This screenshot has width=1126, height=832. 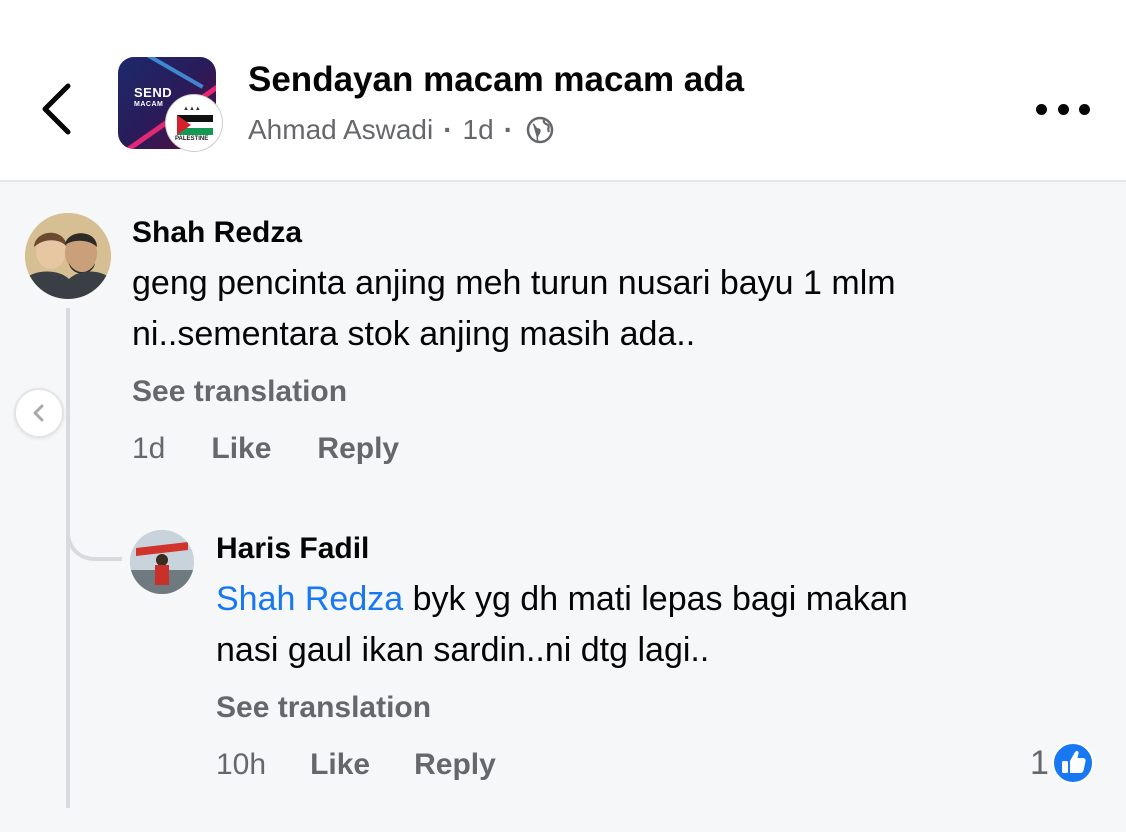 I want to click on post-author: Ahmad Aswadi, so click(x=340, y=130).